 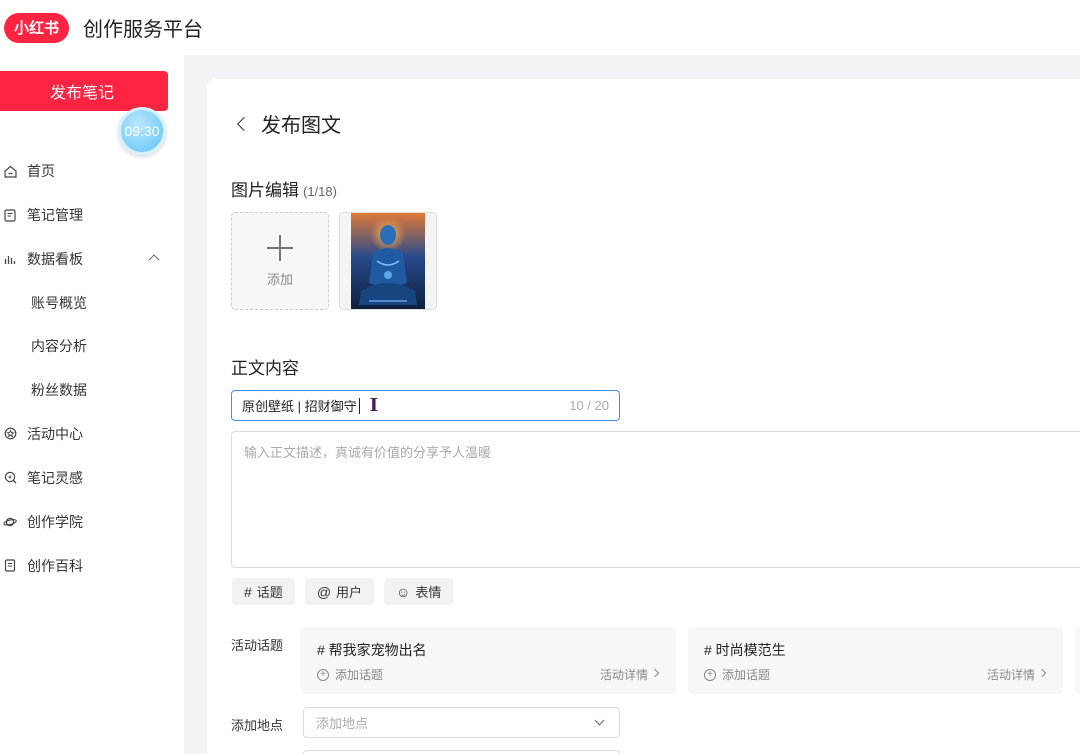 I want to click on note-icon, so click(x=10, y=215).